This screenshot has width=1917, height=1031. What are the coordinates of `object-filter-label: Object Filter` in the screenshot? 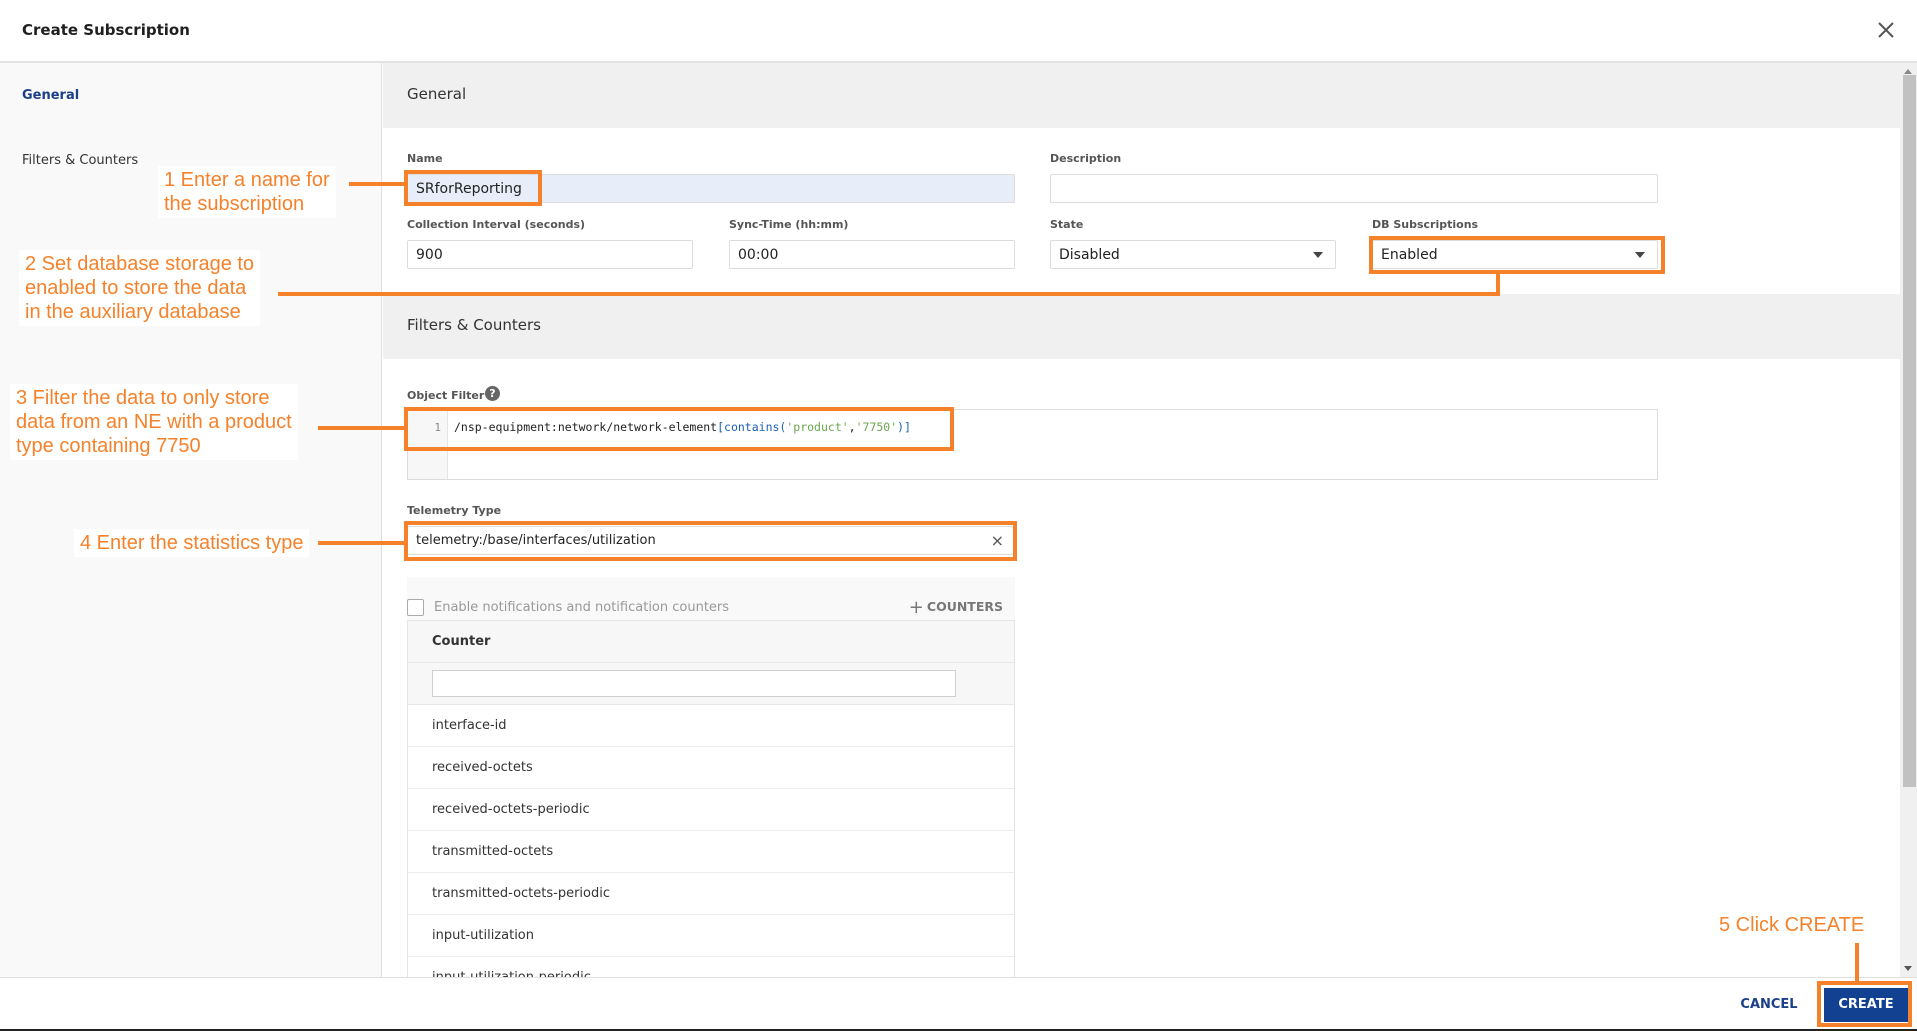 It's located at (446, 395).